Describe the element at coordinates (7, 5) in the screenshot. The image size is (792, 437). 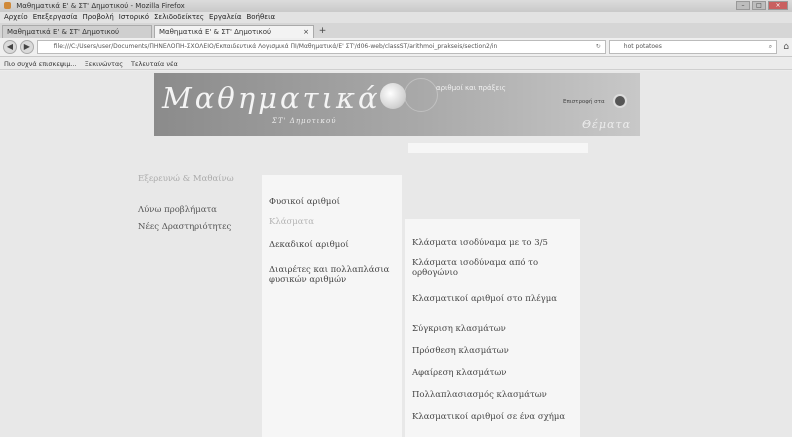
I see `firefox-icon` at that location.